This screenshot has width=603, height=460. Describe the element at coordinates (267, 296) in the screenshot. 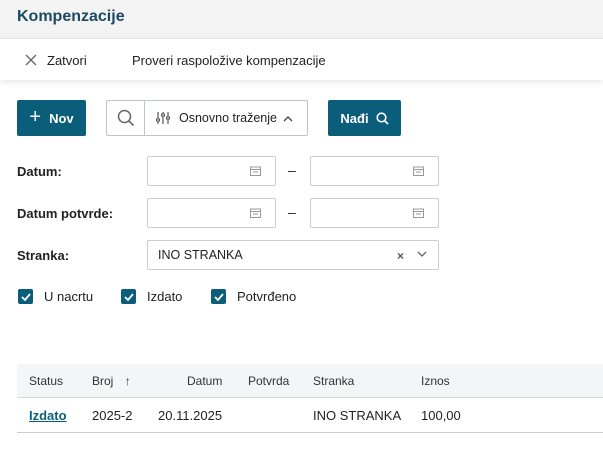

I see `checkbox-confirmed-label: Potvrđeno` at that location.